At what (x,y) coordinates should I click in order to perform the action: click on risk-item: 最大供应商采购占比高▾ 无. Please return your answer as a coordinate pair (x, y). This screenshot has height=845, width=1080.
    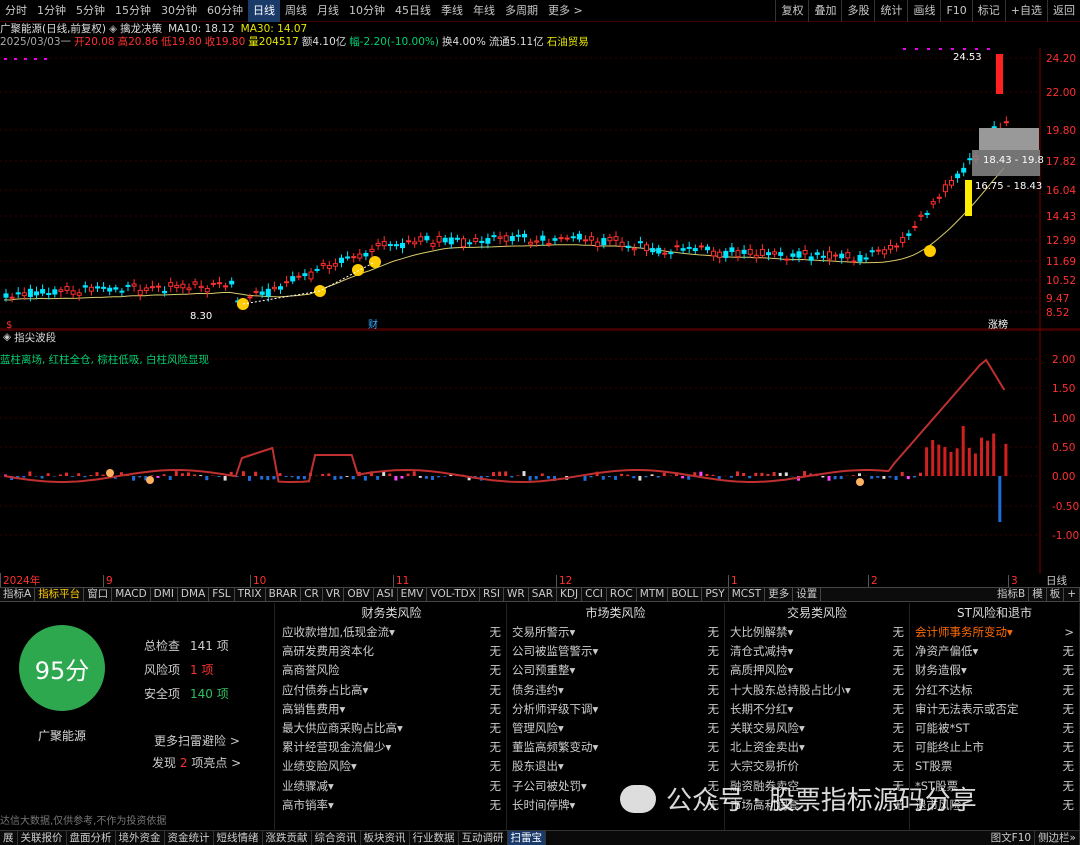
    Looking at the image, I should click on (391, 728).